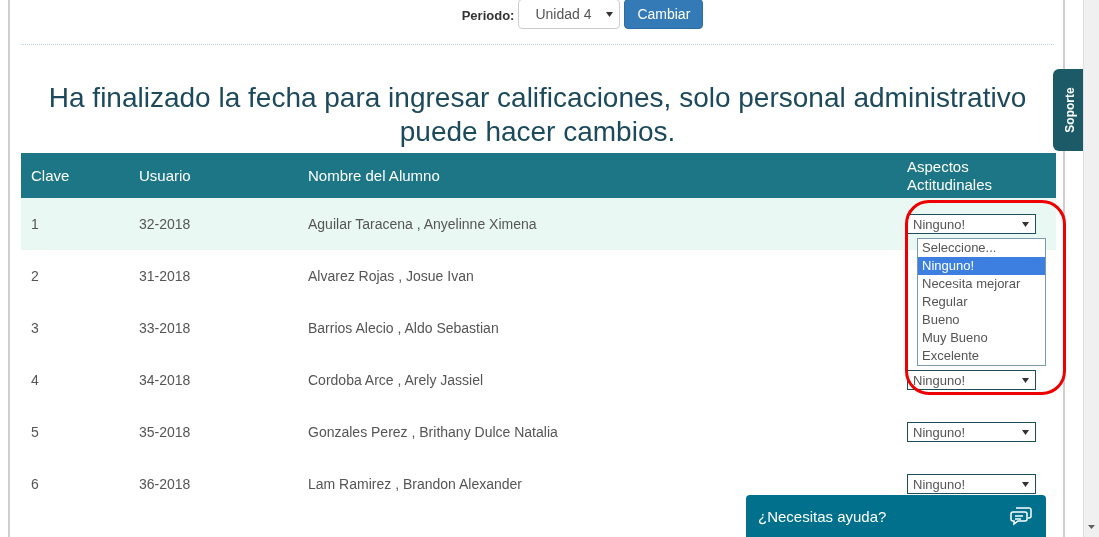 The width and height of the screenshot is (1099, 537). I want to click on table-cell: 1, so click(35, 224).